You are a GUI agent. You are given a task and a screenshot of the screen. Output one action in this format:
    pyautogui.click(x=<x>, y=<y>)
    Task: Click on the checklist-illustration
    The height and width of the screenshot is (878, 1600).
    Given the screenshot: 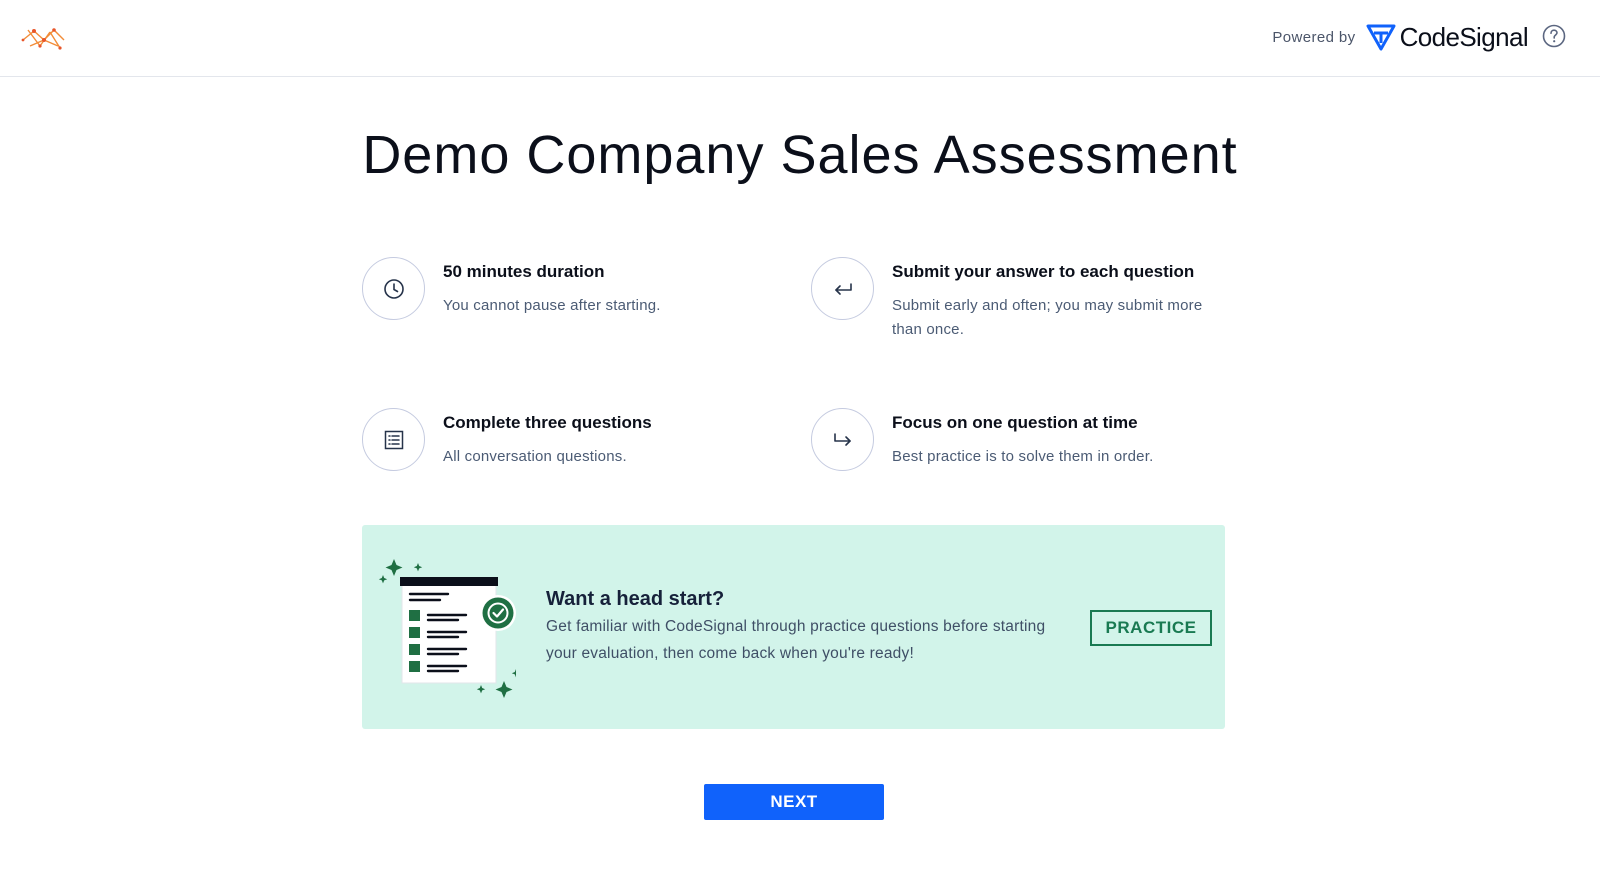 What is the action you would take?
    pyautogui.click(x=447, y=628)
    